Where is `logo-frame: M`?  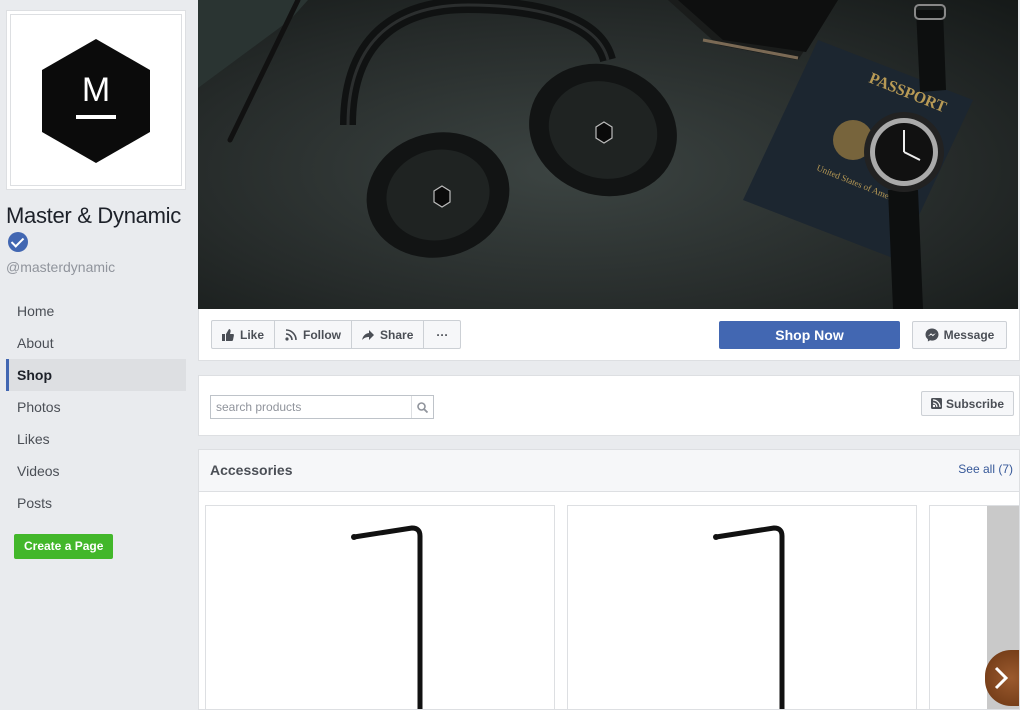 logo-frame: M is located at coordinates (96, 100).